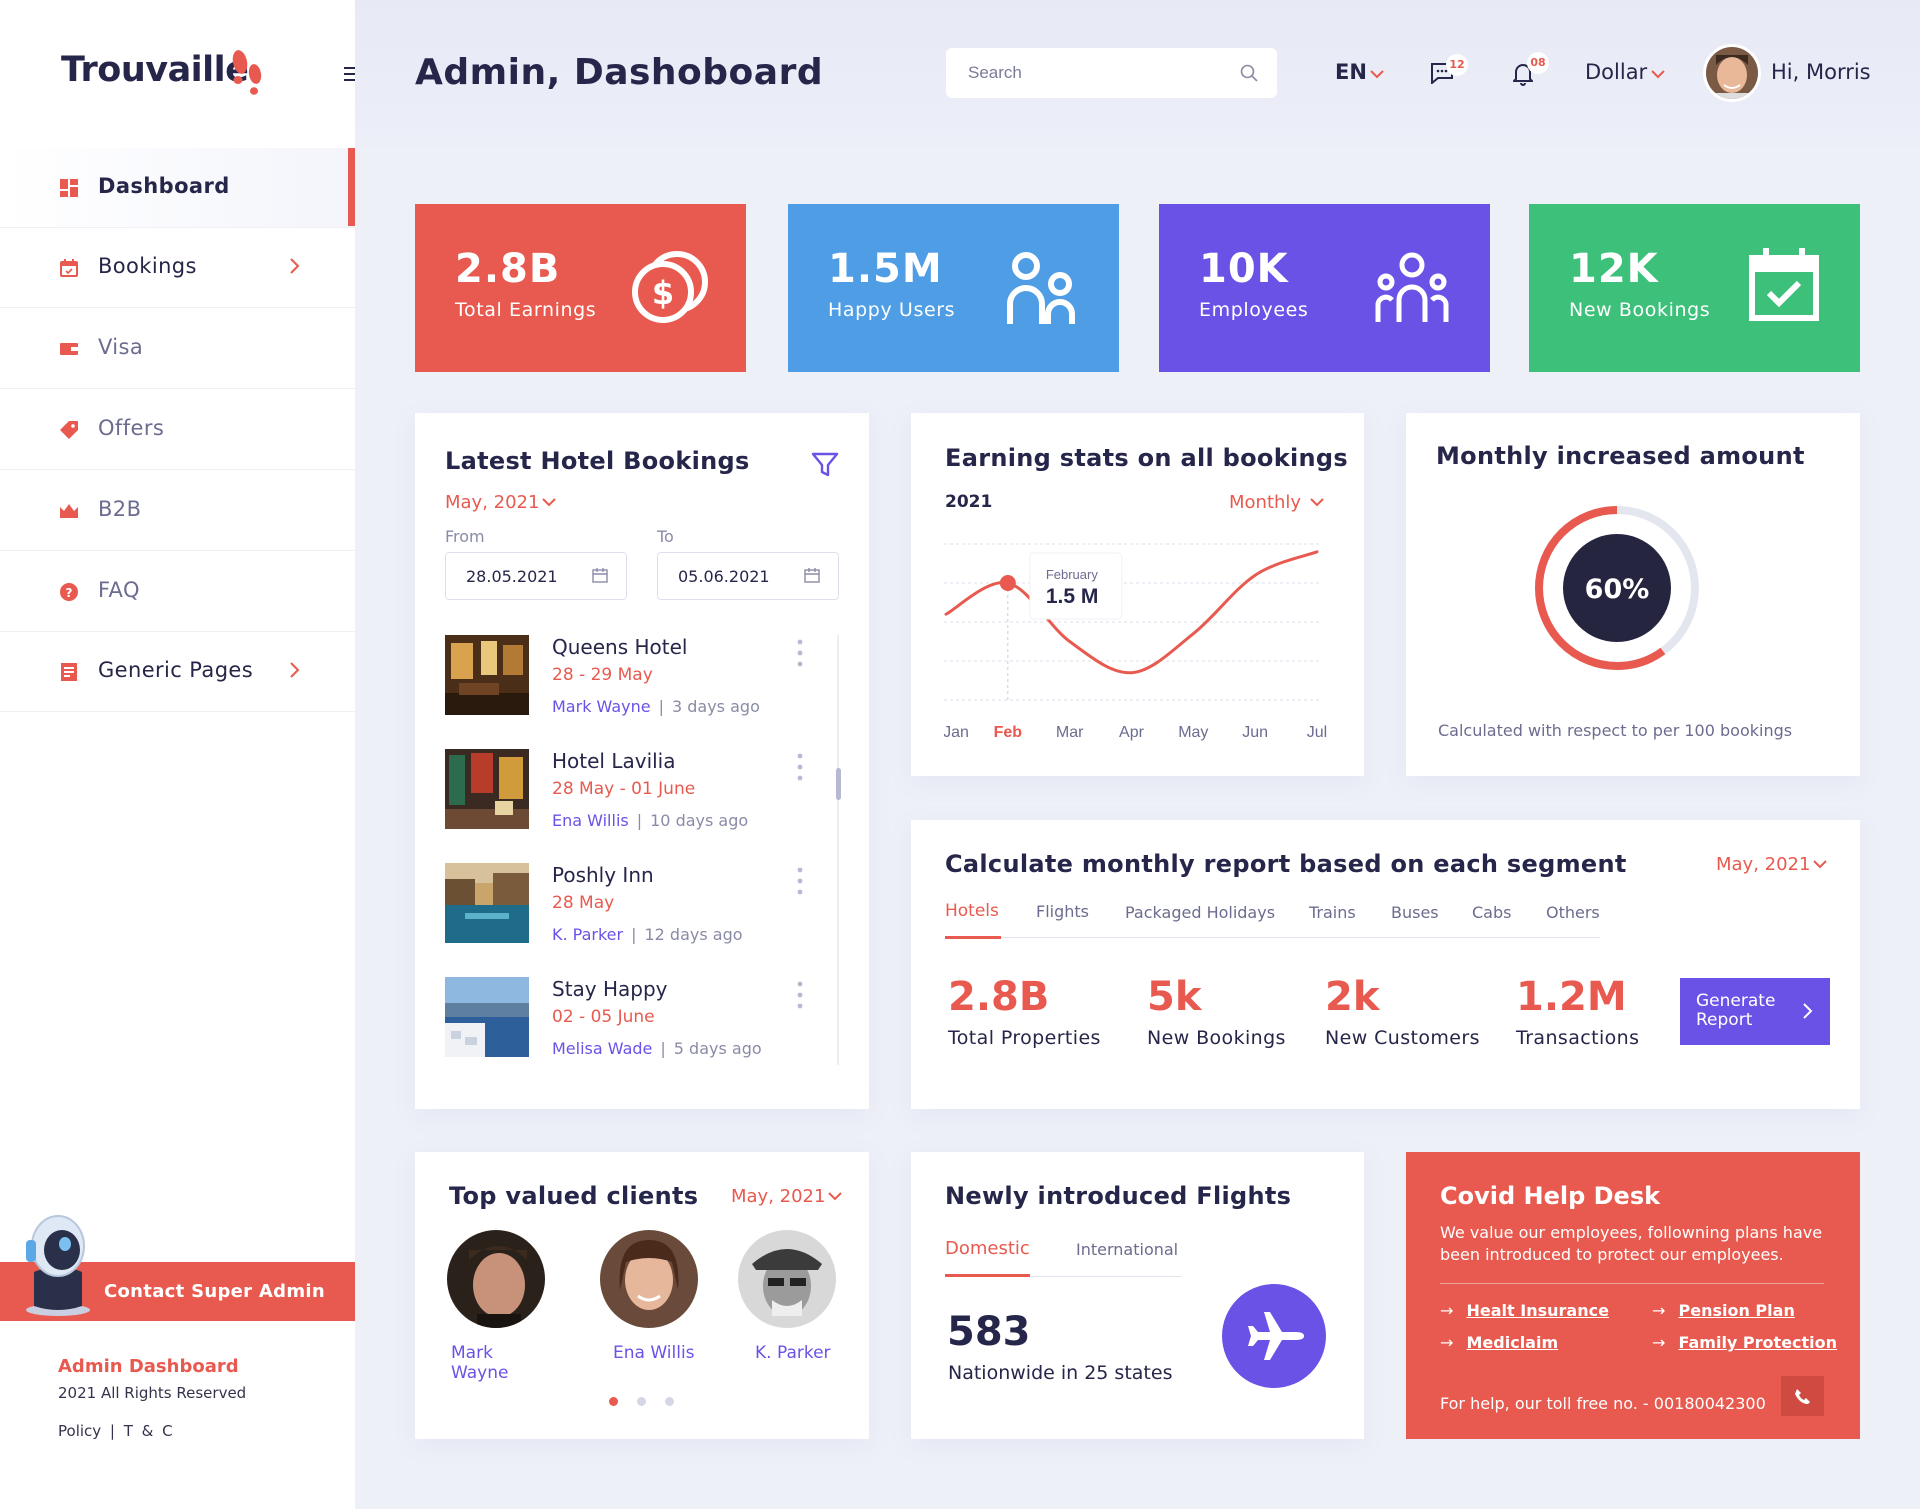 Image resolution: width=1920 pixels, height=1509 pixels. What do you see at coordinates (501, 1363) in the screenshot?
I see `client-name: Mark Wayne` at bounding box center [501, 1363].